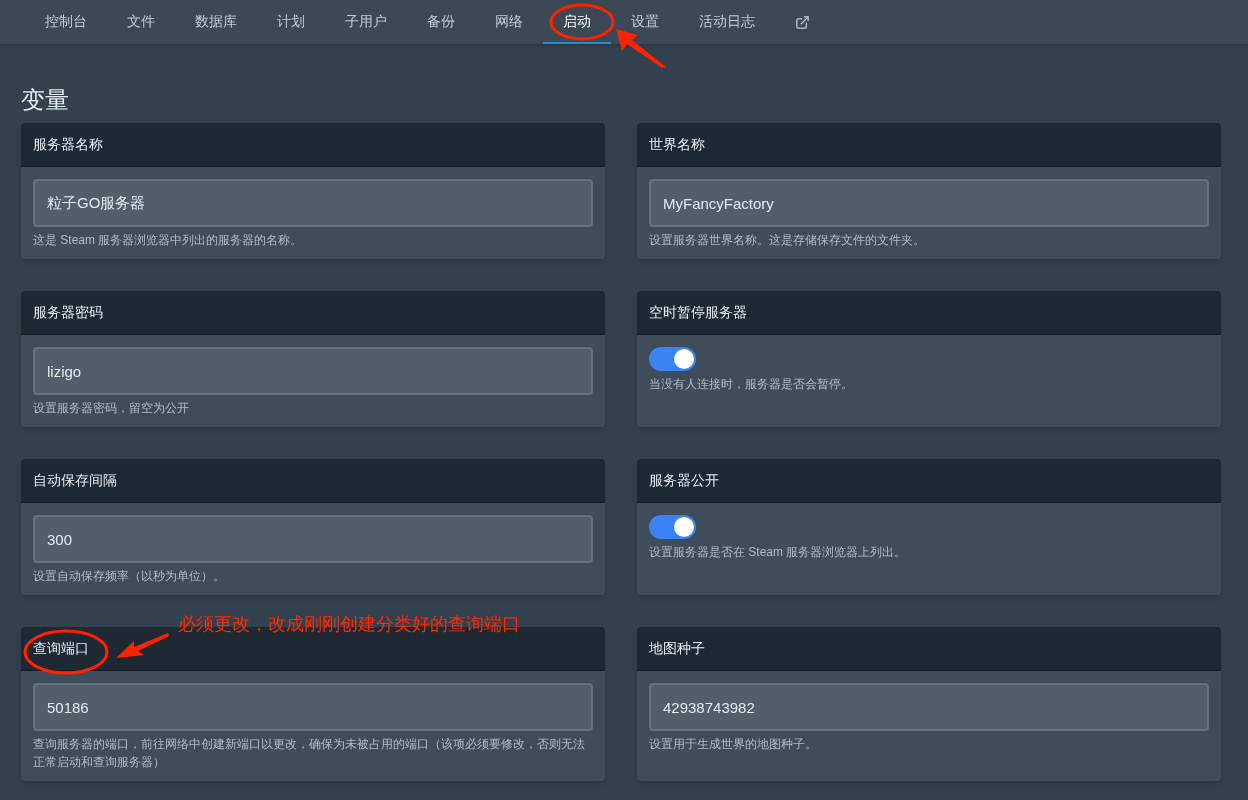 The image size is (1248, 800). What do you see at coordinates (313, 203) in the screenshot?
I see `text-field: 粒子GO服务器` at bounding box center [313, 203].